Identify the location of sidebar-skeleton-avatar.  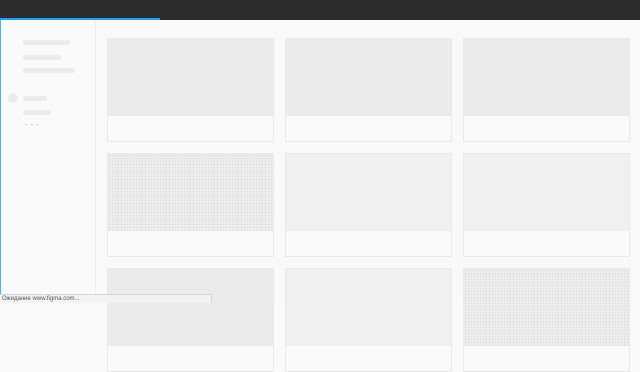
(13, 98).